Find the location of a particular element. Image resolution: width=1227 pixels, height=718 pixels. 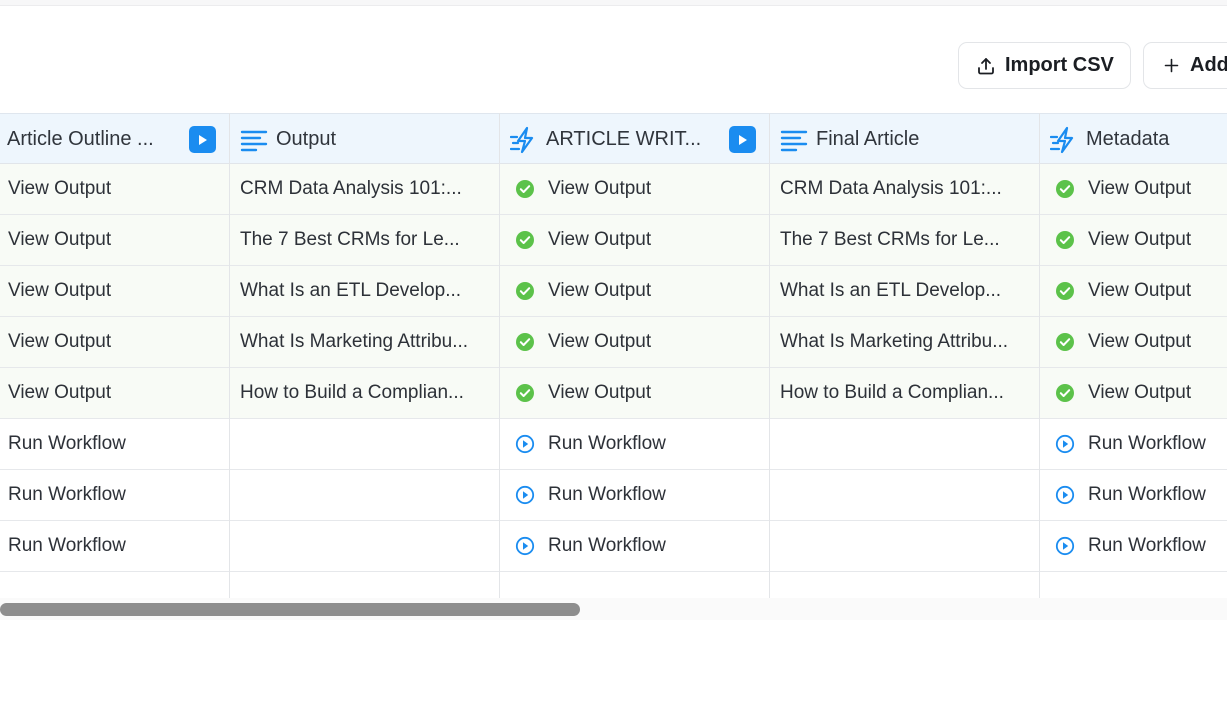

column-header-output: Output is located at coordinates (364, 138).